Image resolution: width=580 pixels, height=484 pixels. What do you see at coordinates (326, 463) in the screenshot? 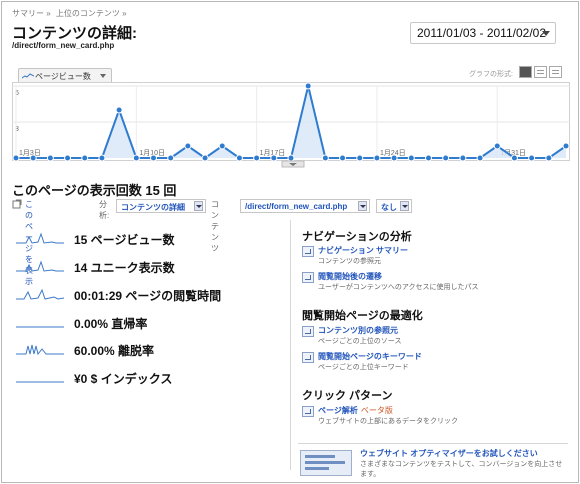
I see `optimizer-thumbnail` at bounding box center [326, 463].